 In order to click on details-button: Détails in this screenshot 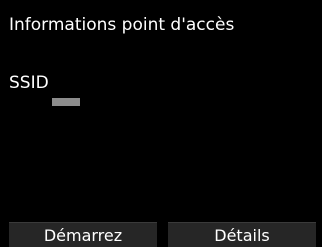, I will do `click(242, 234)`.